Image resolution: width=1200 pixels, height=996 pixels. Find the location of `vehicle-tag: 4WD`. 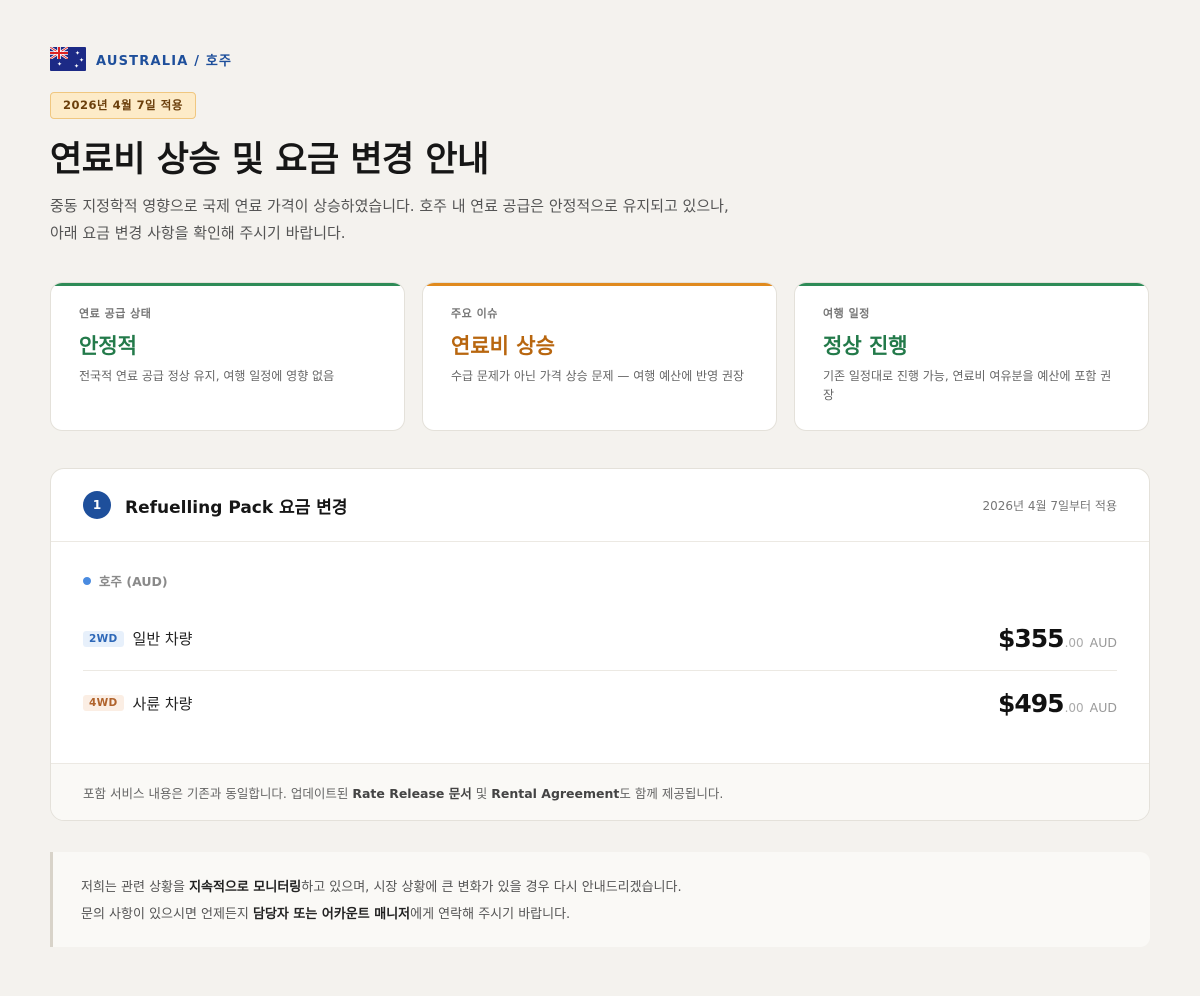

vehicle-tag: 4WD is located at coordinates (103, 703).